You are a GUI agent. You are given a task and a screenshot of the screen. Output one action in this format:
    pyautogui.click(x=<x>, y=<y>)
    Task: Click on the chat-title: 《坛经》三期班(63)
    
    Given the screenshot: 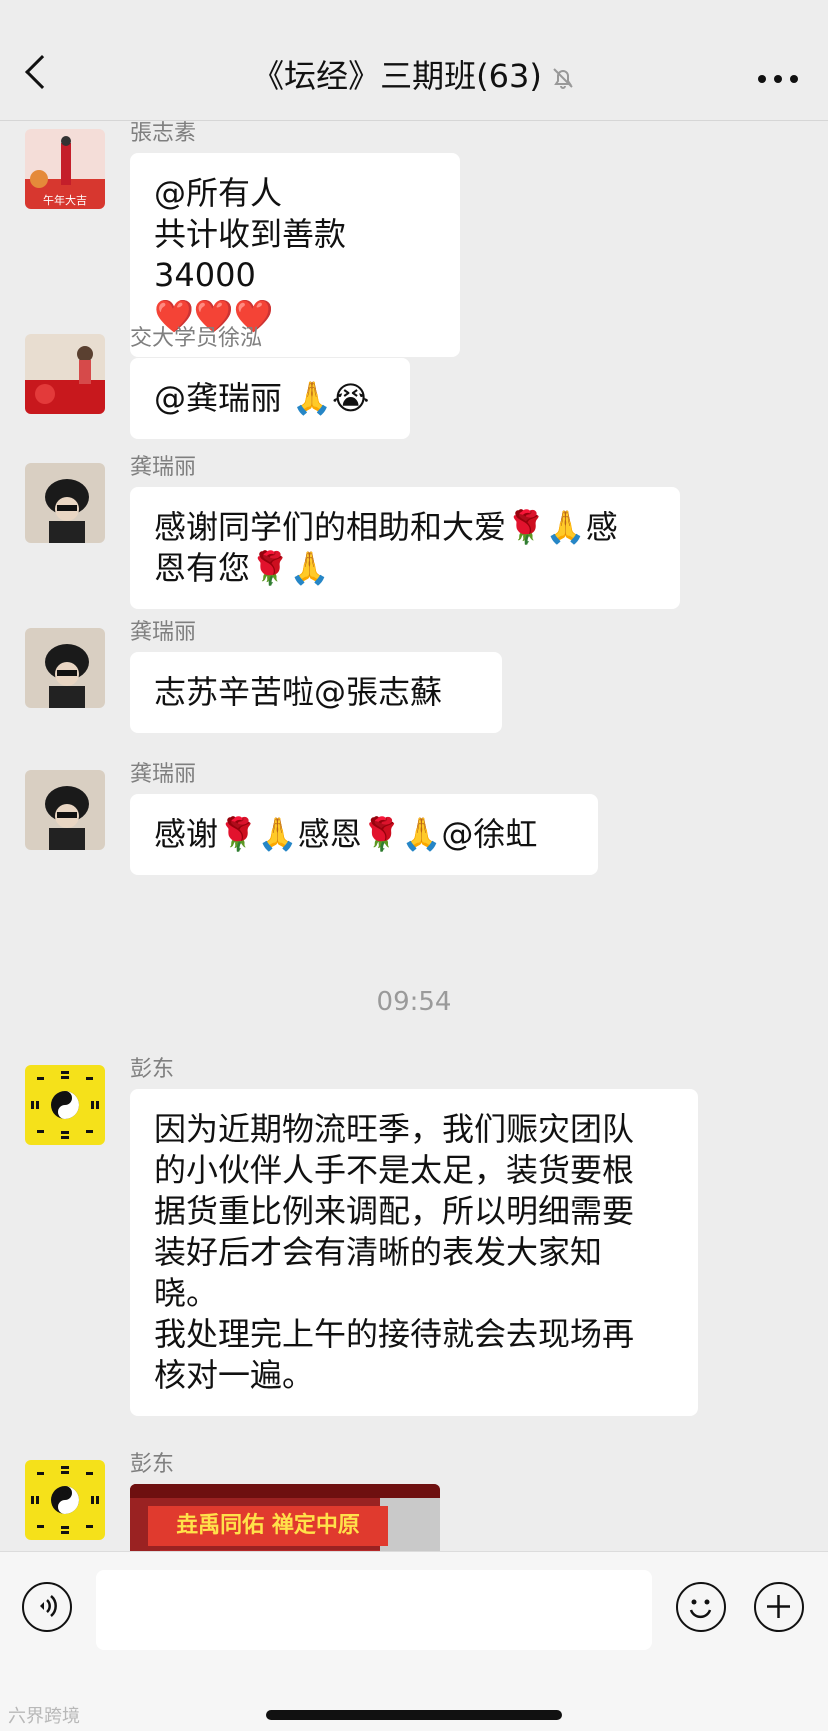 What is the action you would take?
    pyautogui.click(x=397, y=76)
    